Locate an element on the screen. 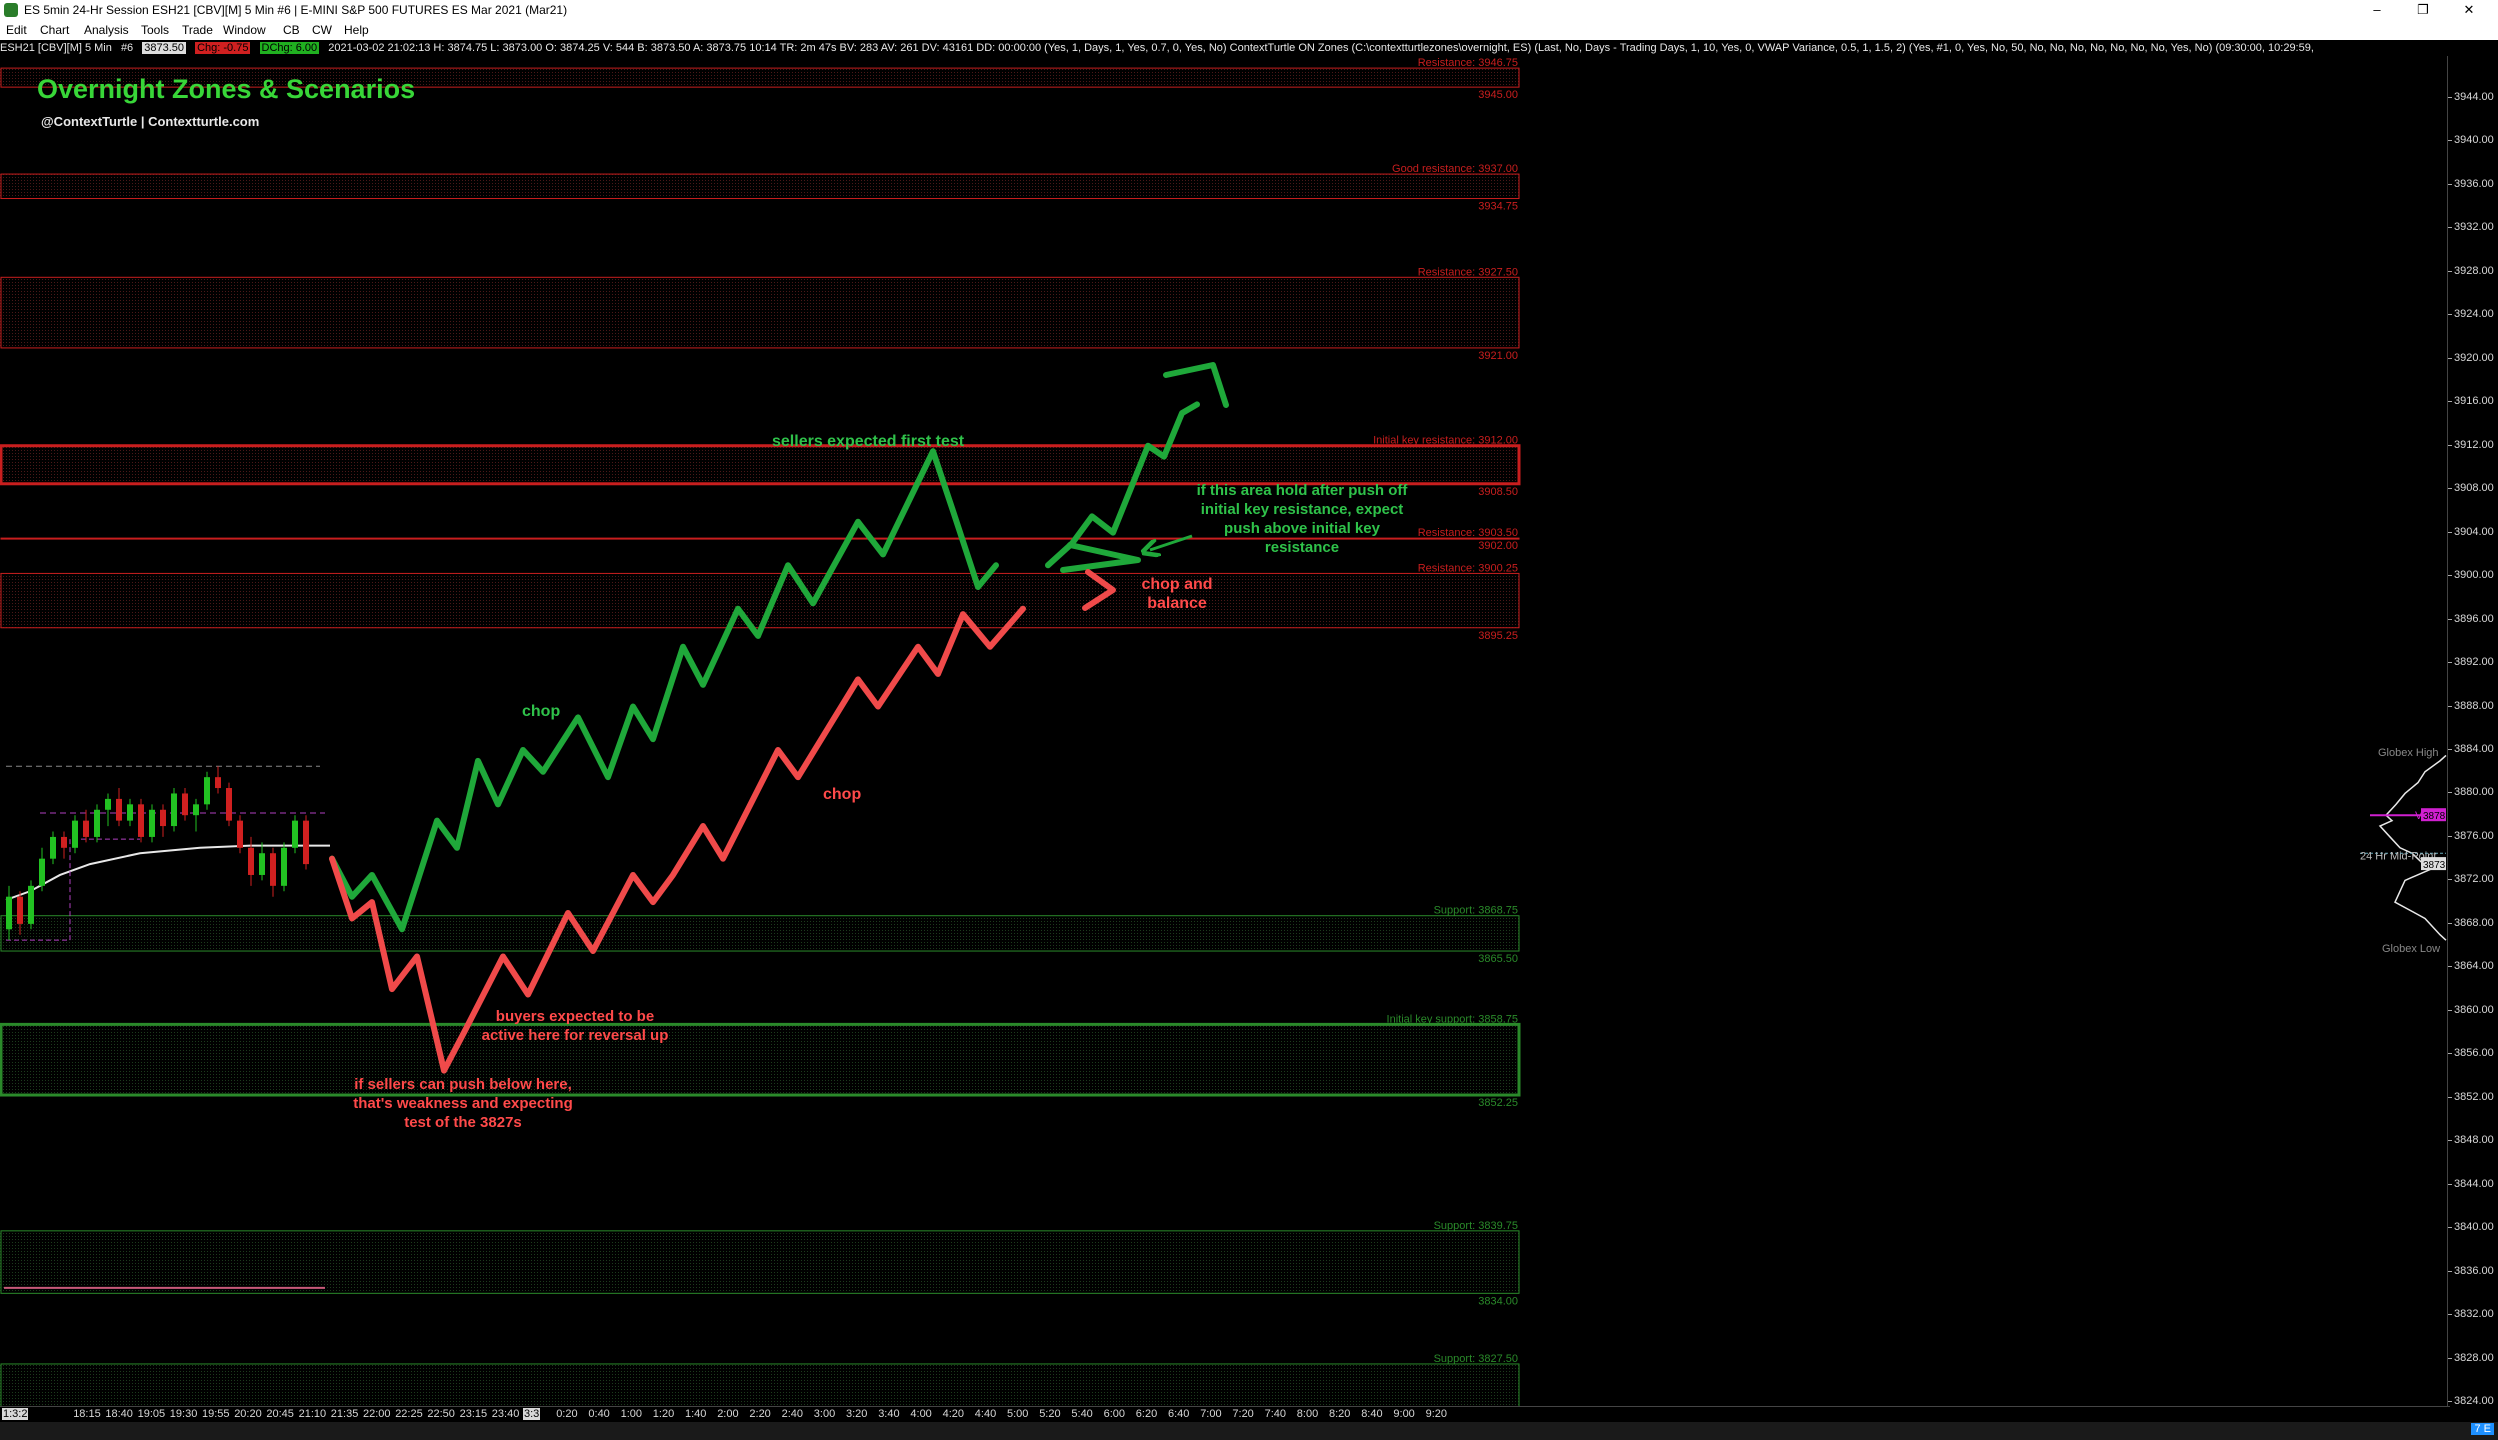 Image resolution: width=2498 pixels, height=1440 pixels. annotation-chop-balance: chop and balance is located at coordinates (1177, 594).